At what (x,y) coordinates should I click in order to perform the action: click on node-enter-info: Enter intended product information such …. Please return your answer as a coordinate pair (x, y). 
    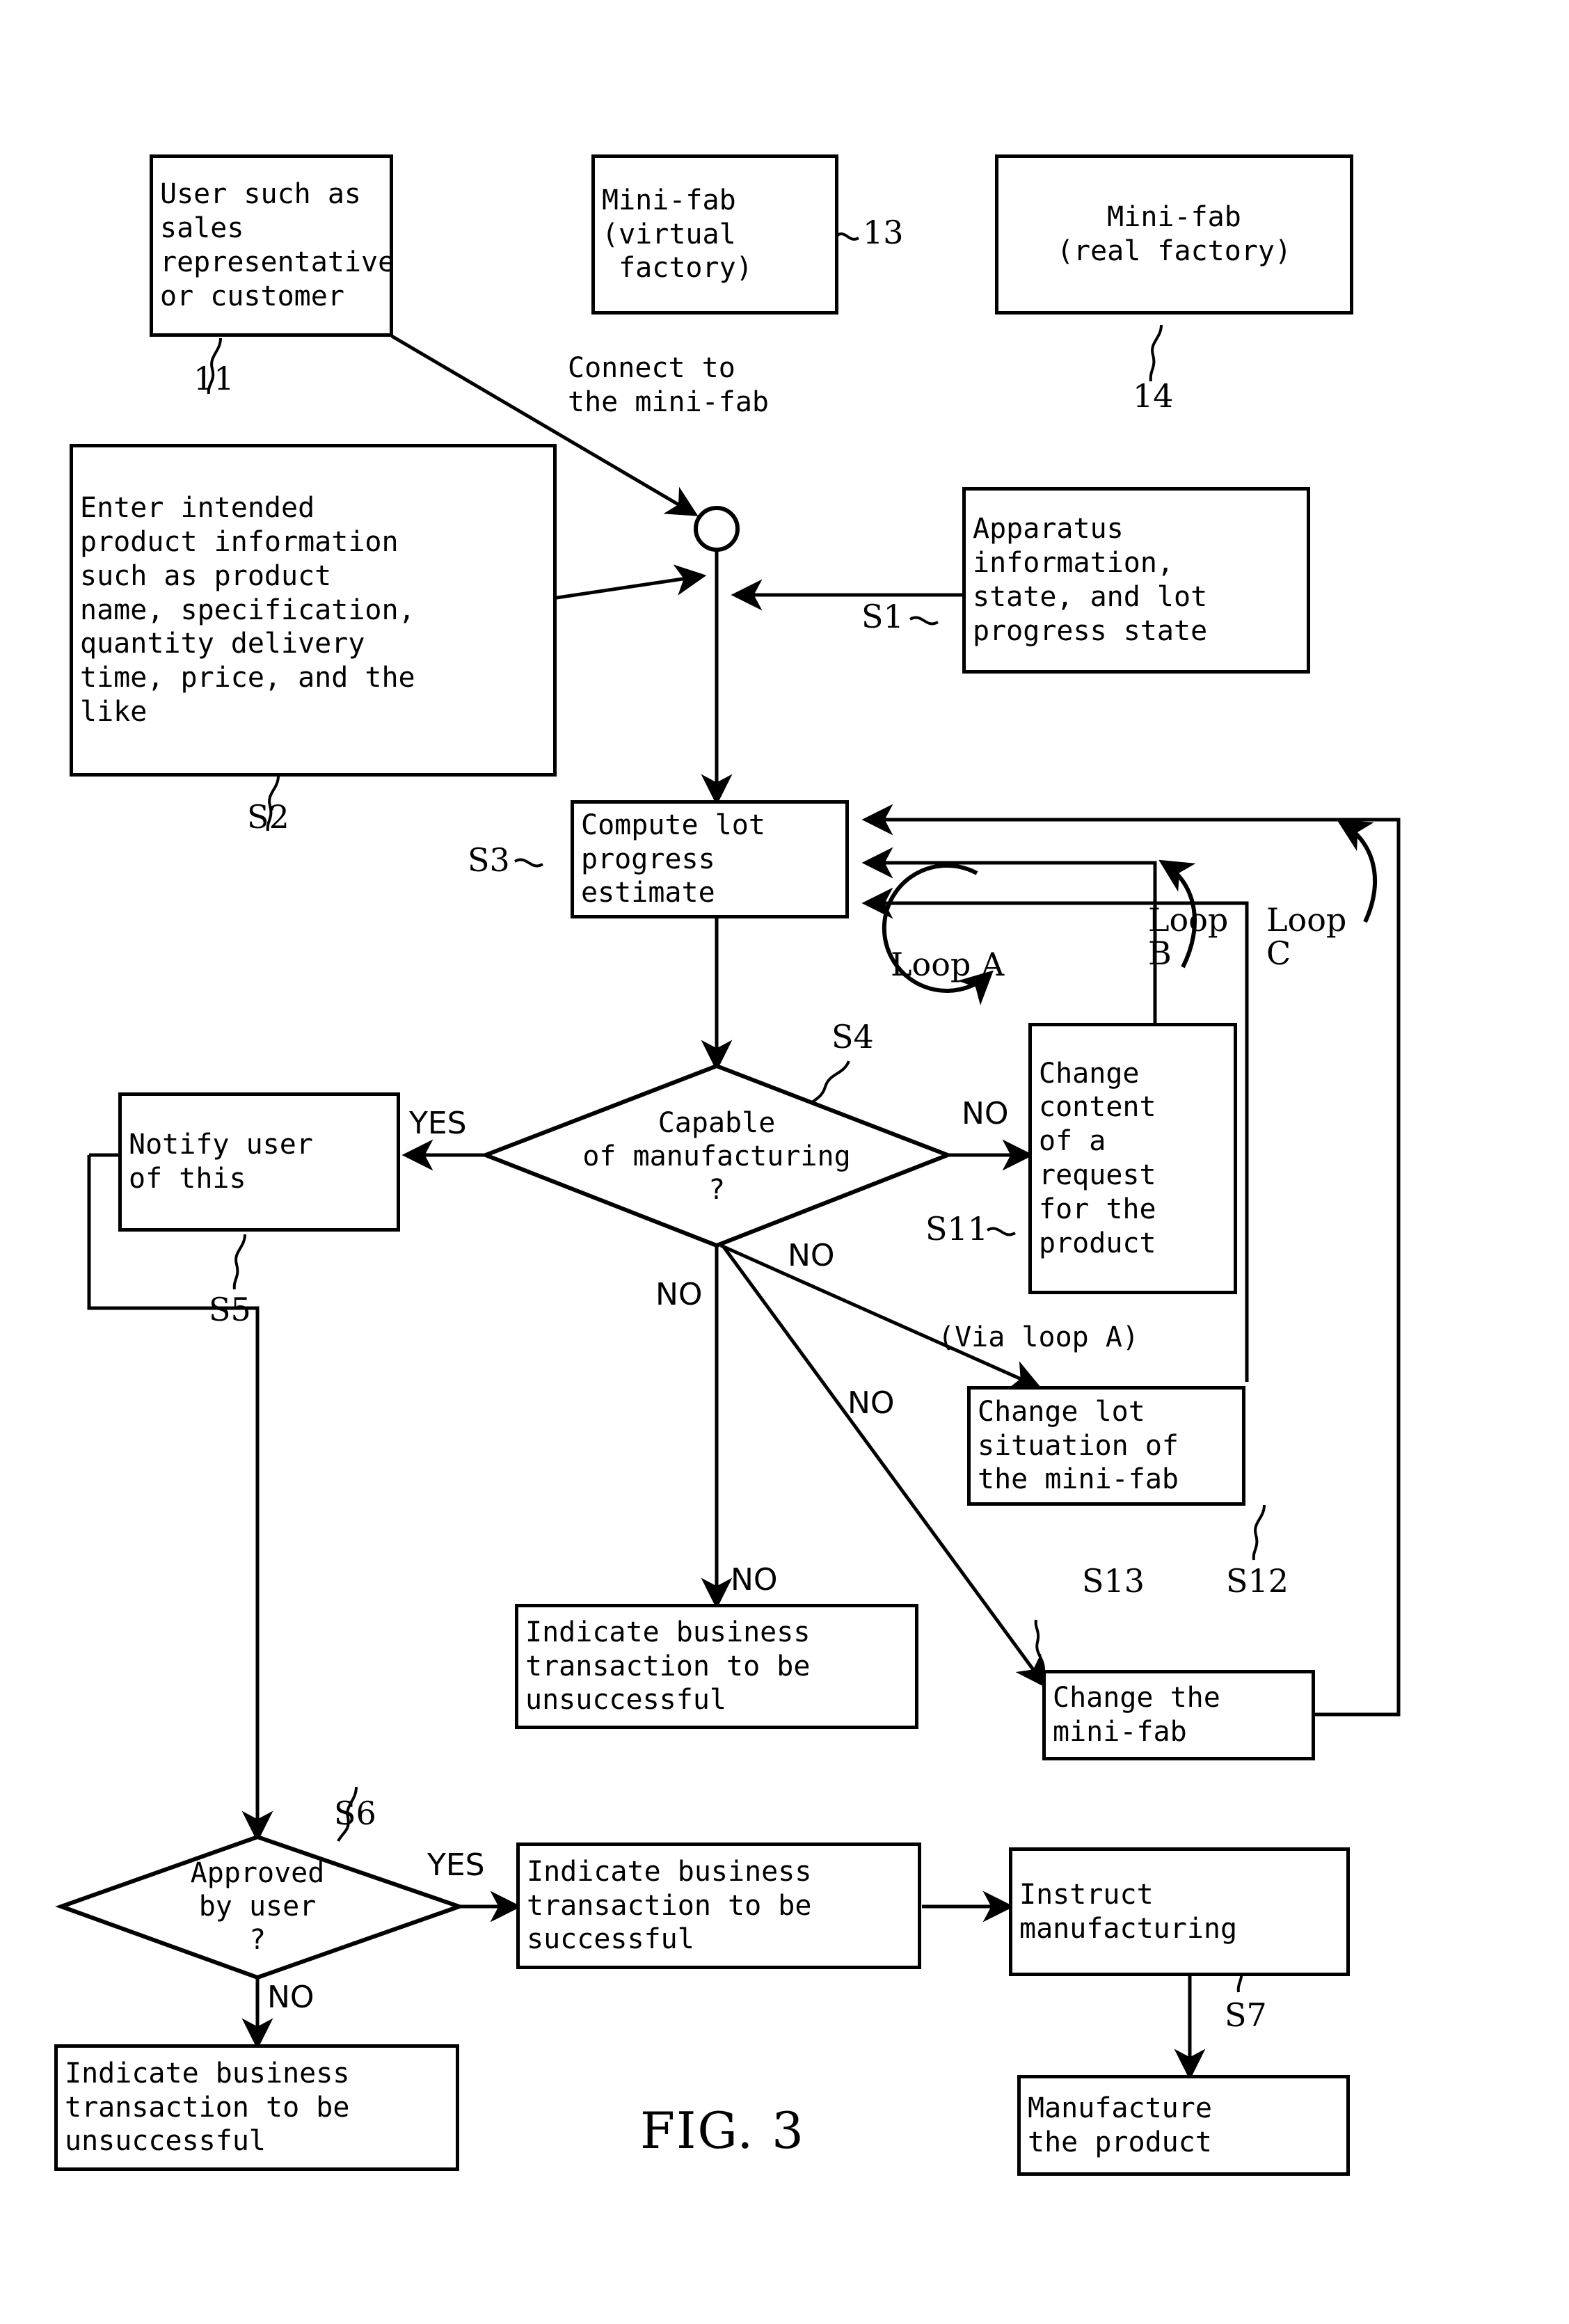
    Looking at the image, I should click on (313, 610).